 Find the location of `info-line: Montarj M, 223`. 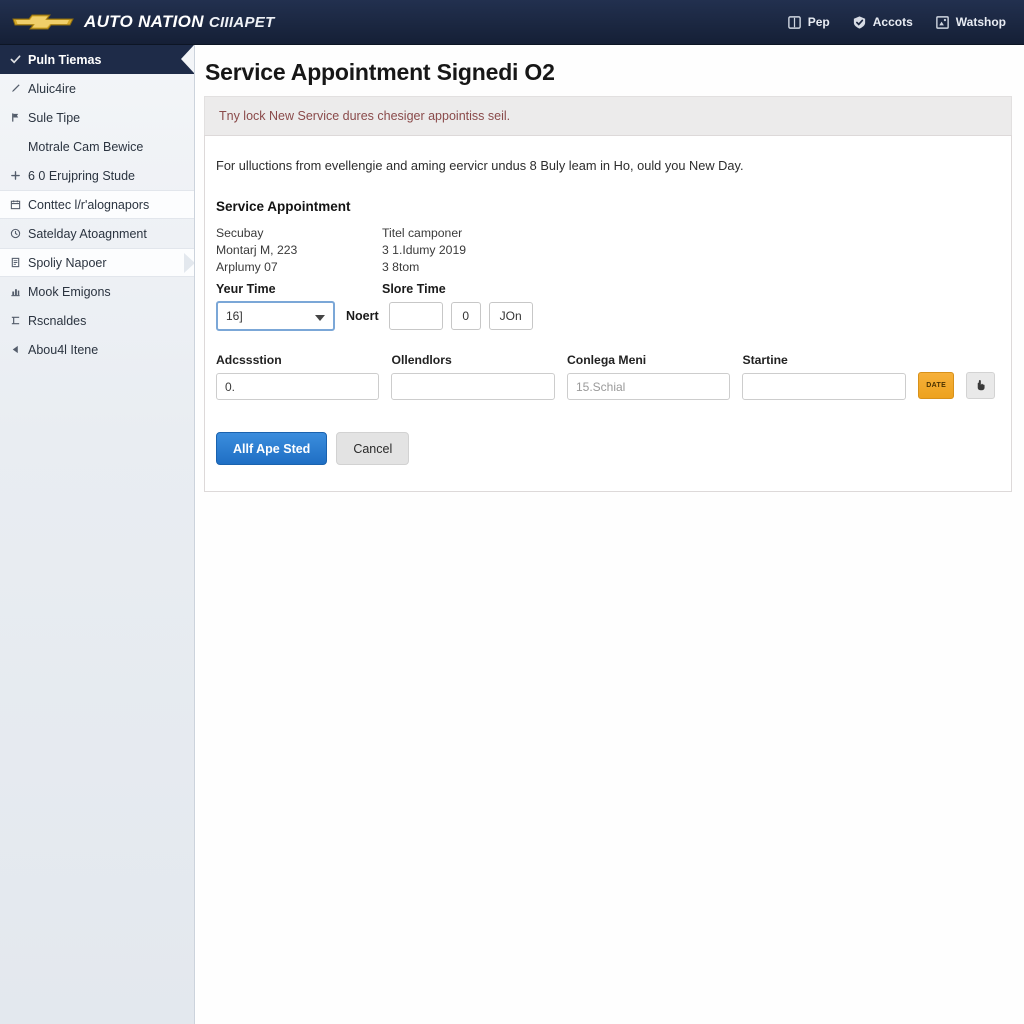

info-line: Montarj M, 223 is located at coordinates (257, 250).